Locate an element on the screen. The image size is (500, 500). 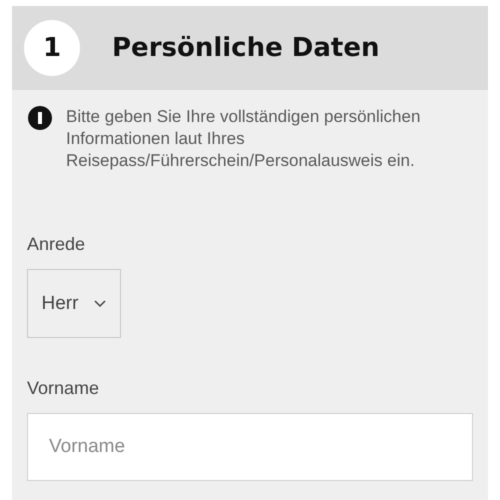
section-title: Persönliche Daten is located at coordinates (246, 48).